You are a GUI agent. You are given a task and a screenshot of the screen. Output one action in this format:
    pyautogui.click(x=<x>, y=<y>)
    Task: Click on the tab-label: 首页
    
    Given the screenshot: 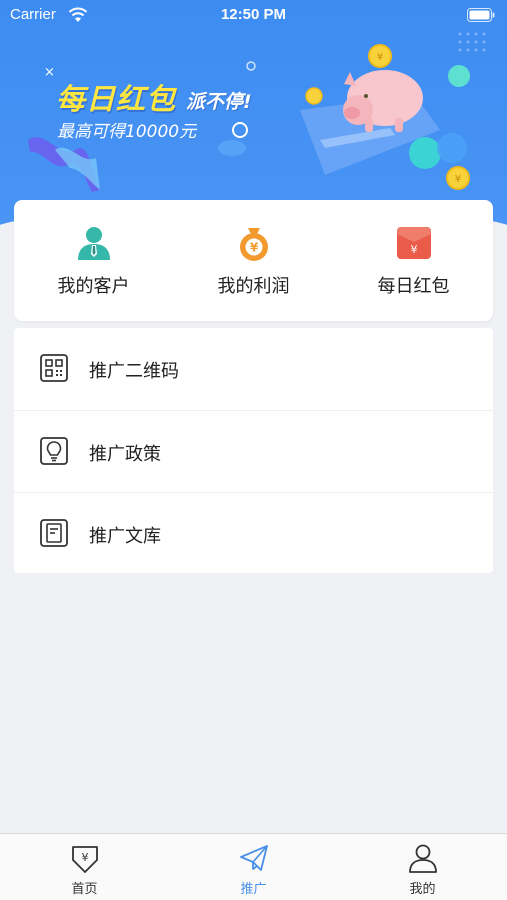 What is the action you would take?
    pyautogui.click(x=84, y=889)
    